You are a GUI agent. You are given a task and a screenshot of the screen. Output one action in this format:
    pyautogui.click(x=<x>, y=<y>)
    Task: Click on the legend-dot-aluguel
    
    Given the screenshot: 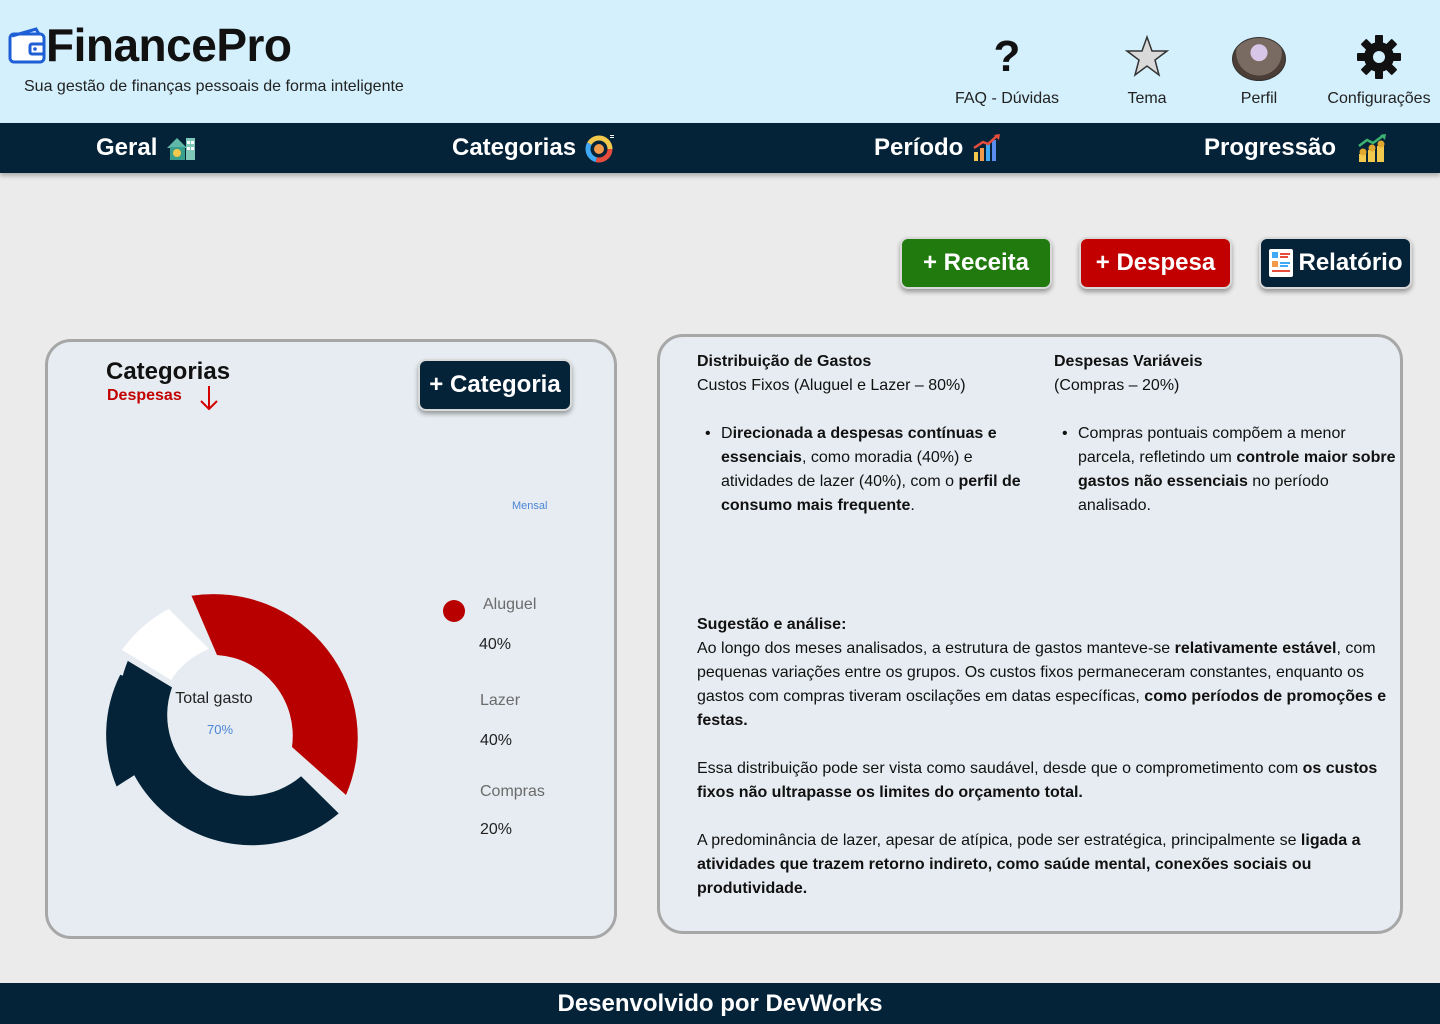 What is the action you would take?
    pyautogui.click(x=454, y=611)
    